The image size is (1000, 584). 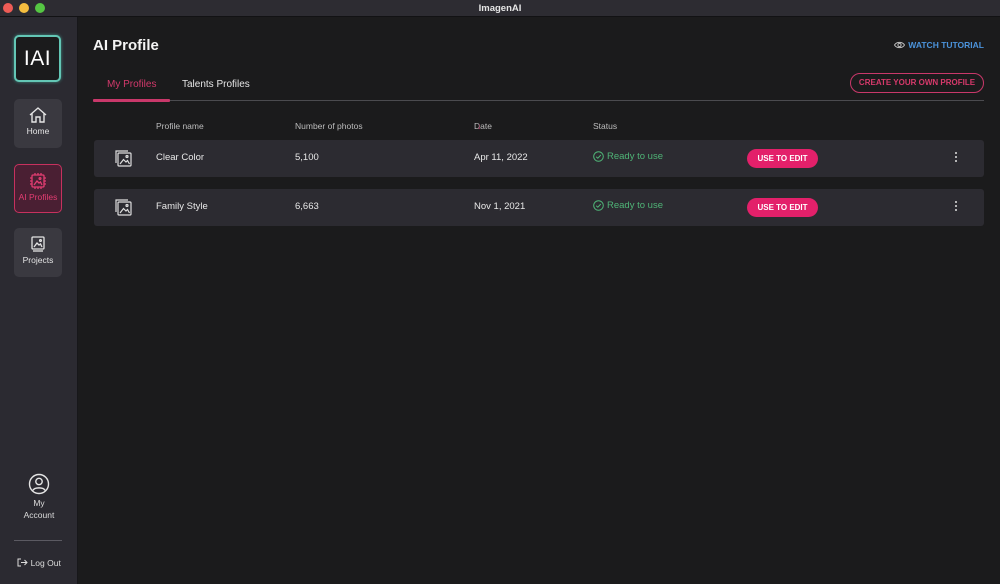 I want to click on column-header-profile-name: Profile name, so click(x=180, y=126).